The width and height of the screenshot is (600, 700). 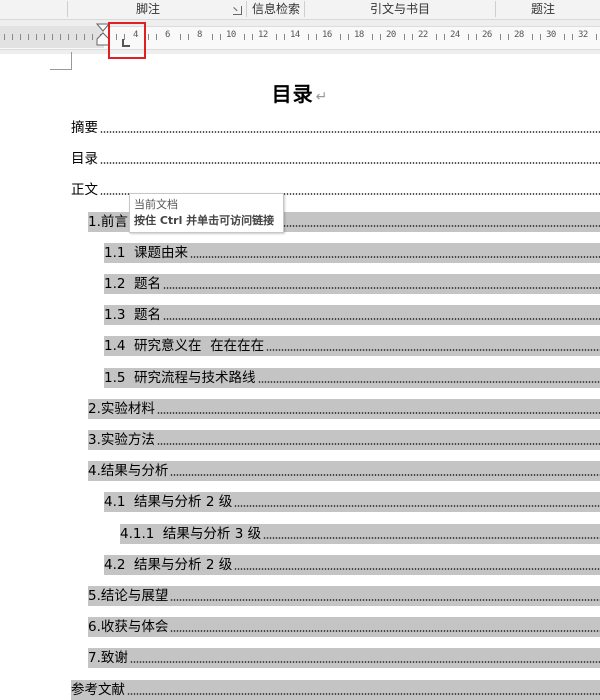 What do you see at coordinates (295, 35) in the screenshot?
I see `ruler-number: 14` at bounding box center [295, 35].